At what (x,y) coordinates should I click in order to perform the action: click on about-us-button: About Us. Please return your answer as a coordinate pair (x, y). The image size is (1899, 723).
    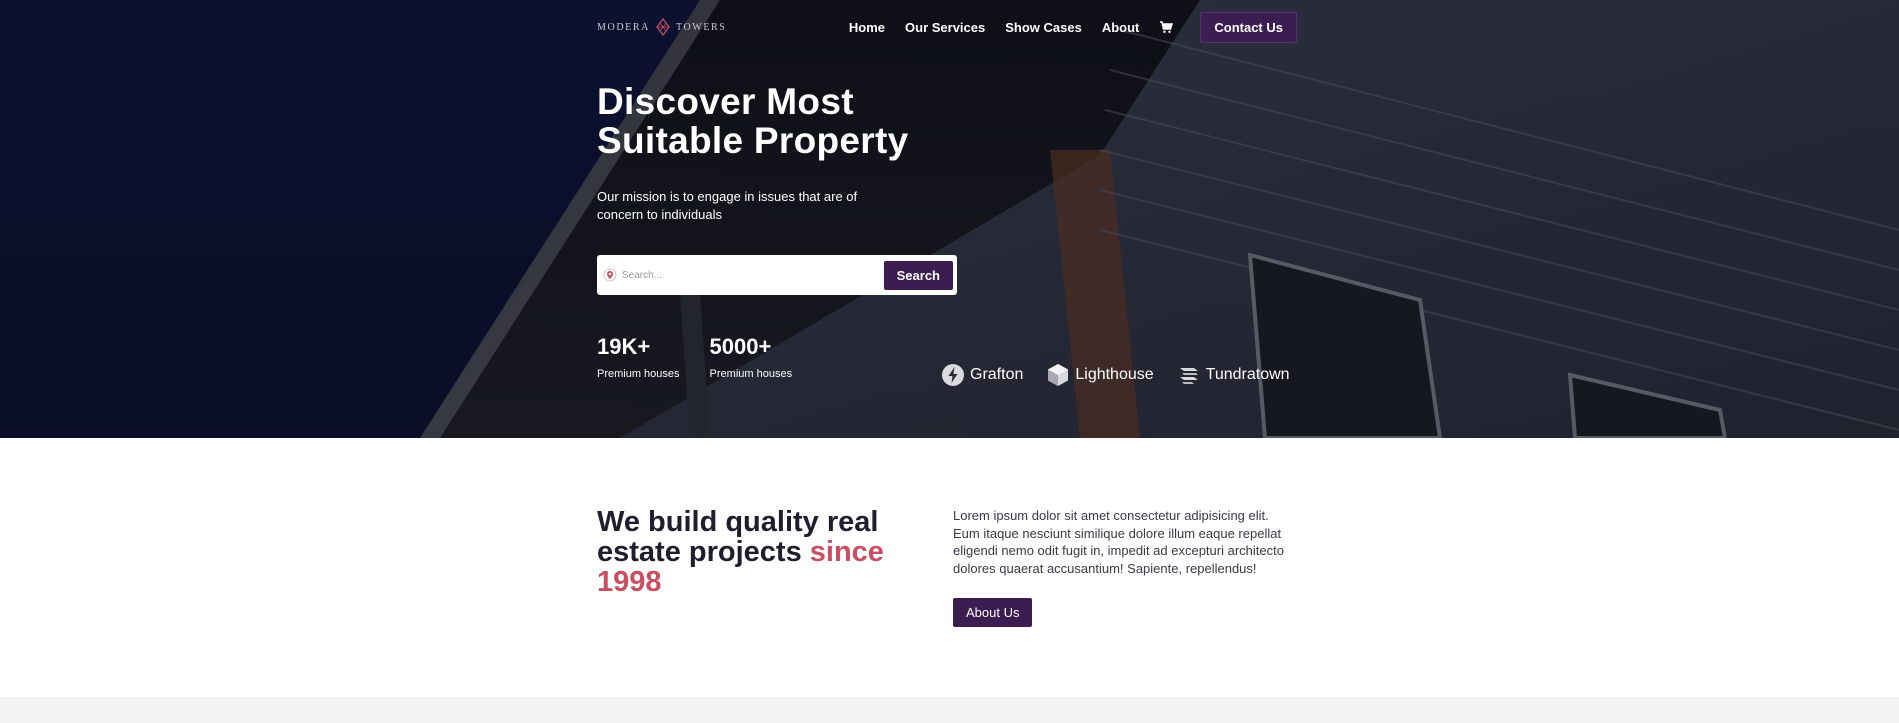
    Looking at the image, I should click on (993, 612).